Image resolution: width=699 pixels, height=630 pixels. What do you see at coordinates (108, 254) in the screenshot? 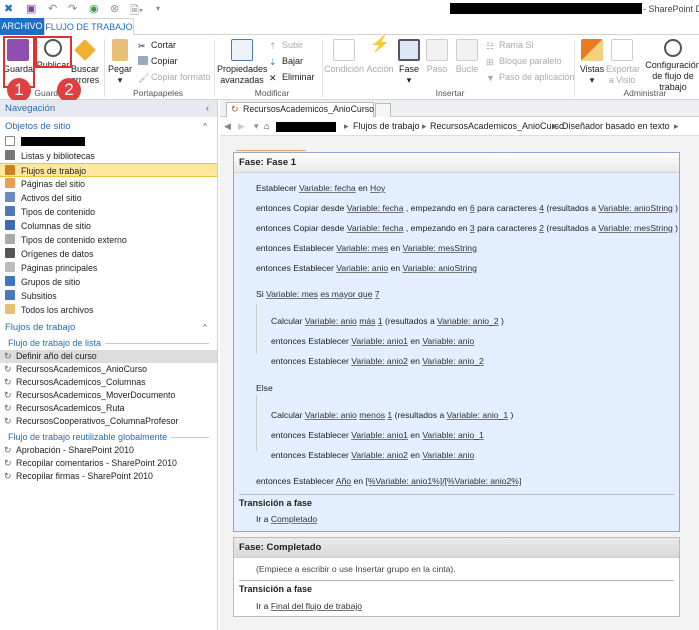
I see `nav-item: Orígenes de datos` at bounding box center [108, 254].